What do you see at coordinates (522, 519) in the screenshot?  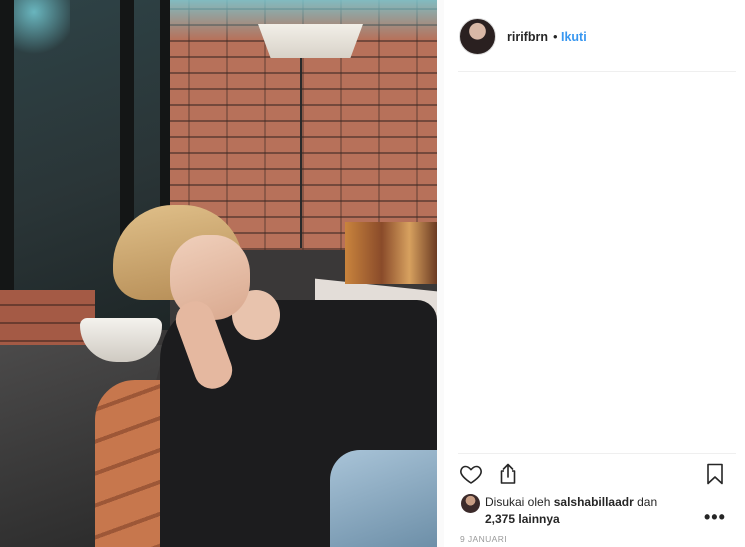 I see `likes-count: 2,375 lainnya` at bounding box center [522, 519].